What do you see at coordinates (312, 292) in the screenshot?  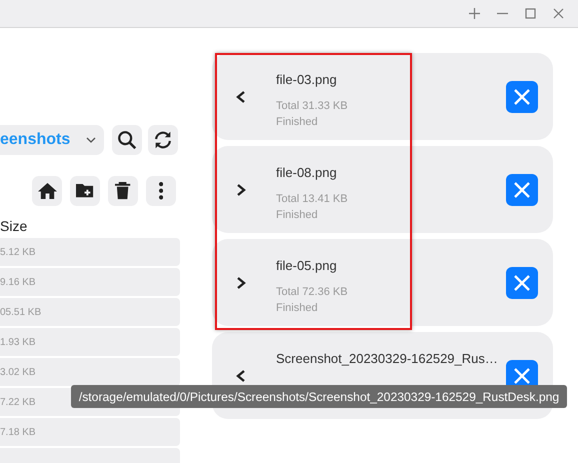 I see `total-size-text: Total 72.36 KB` at bounding box center [312, 292].